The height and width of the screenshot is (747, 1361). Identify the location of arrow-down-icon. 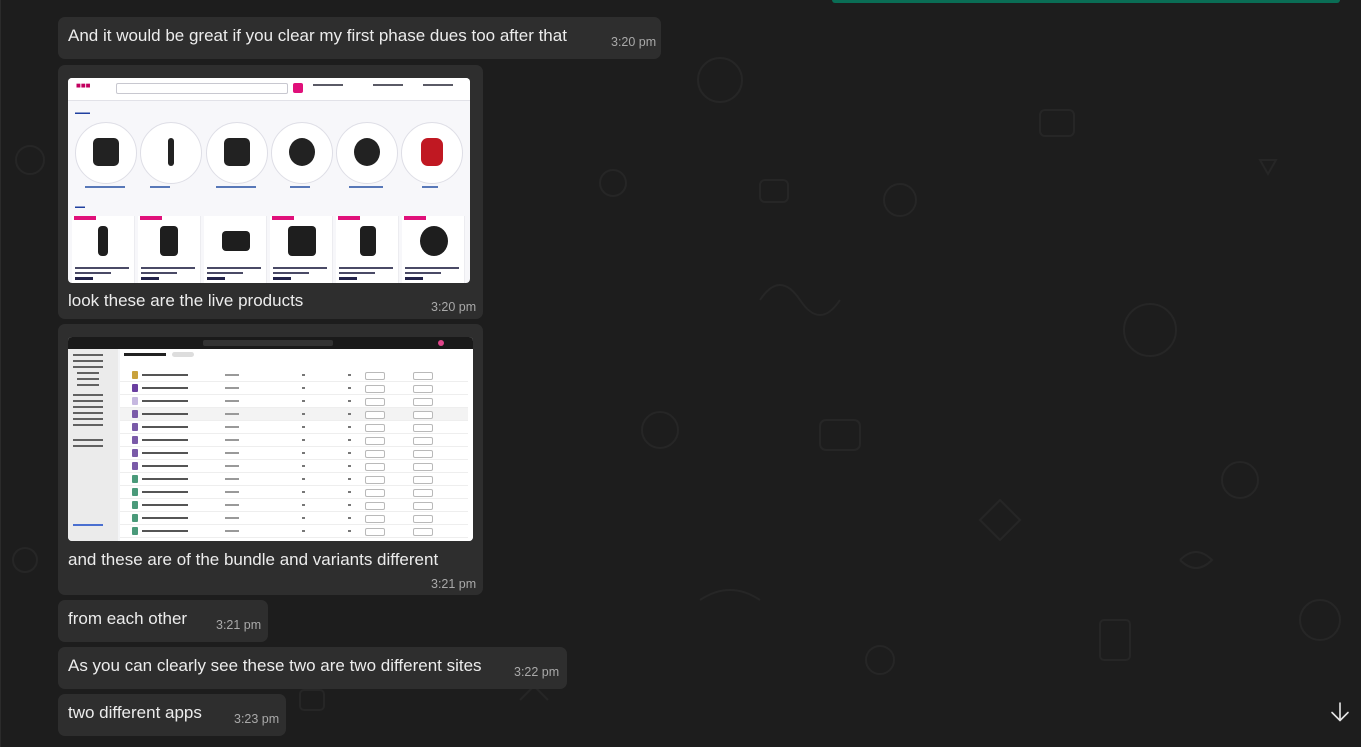
(1340, 712).